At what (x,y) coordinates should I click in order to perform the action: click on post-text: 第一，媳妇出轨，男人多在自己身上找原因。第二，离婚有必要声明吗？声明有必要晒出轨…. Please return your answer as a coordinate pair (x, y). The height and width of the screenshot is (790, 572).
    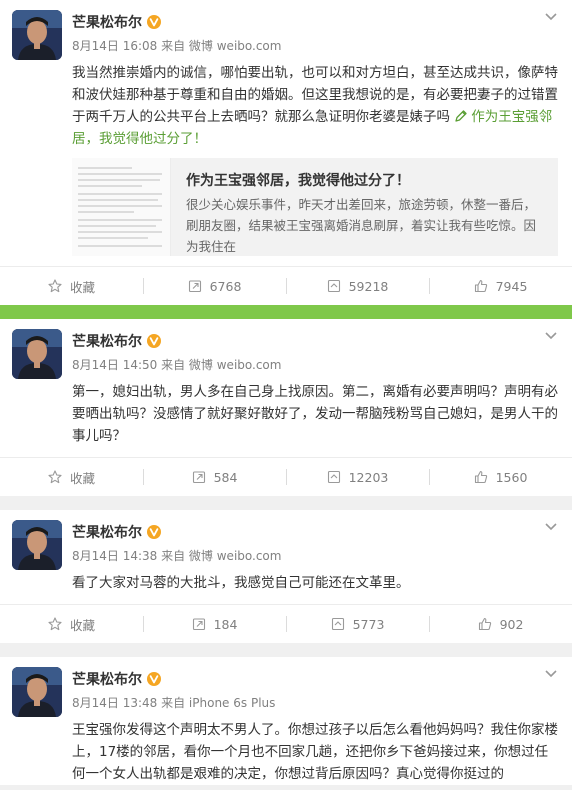
    Looking at the image, I should click on (315, 414).